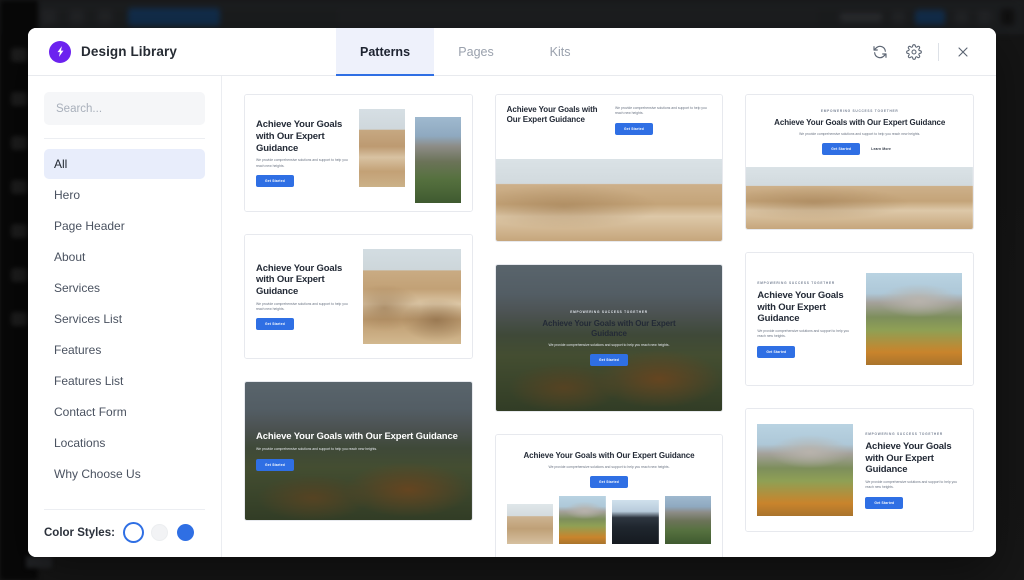  I want to click on app-title: Design Library, so click(129, 51).